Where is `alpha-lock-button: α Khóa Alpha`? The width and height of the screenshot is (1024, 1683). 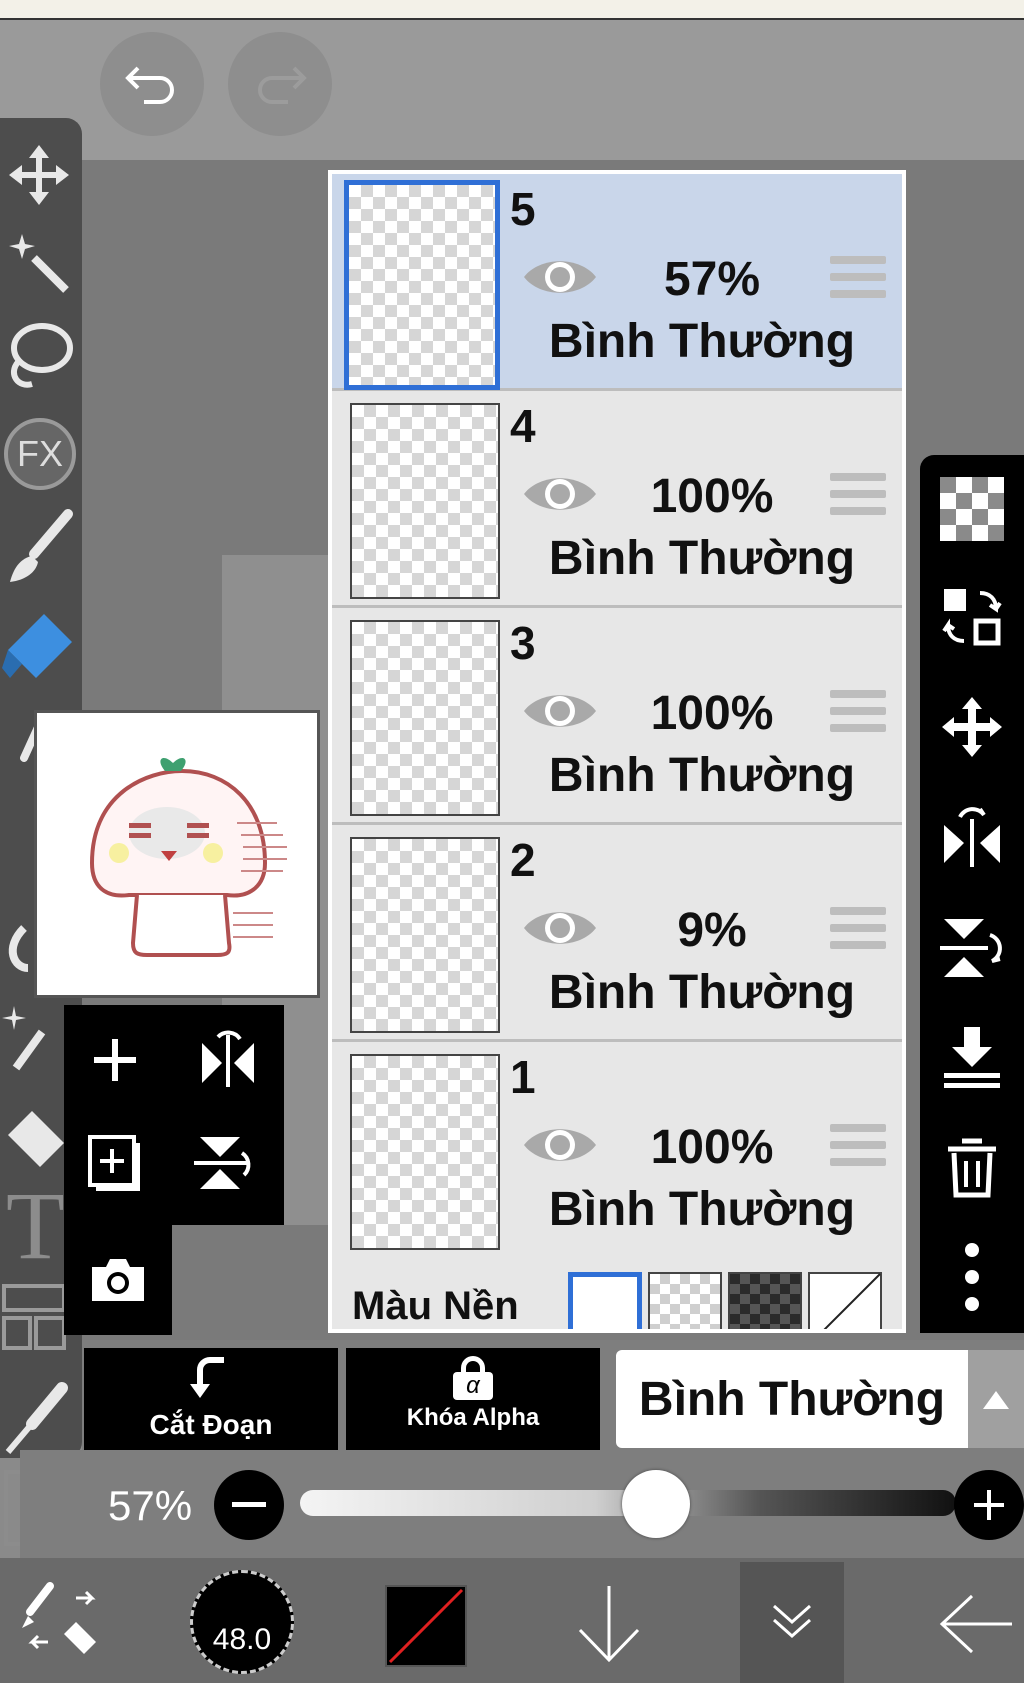
alpha-lock-button: α Khóa Alpha is located at coordinates (473, 1400).